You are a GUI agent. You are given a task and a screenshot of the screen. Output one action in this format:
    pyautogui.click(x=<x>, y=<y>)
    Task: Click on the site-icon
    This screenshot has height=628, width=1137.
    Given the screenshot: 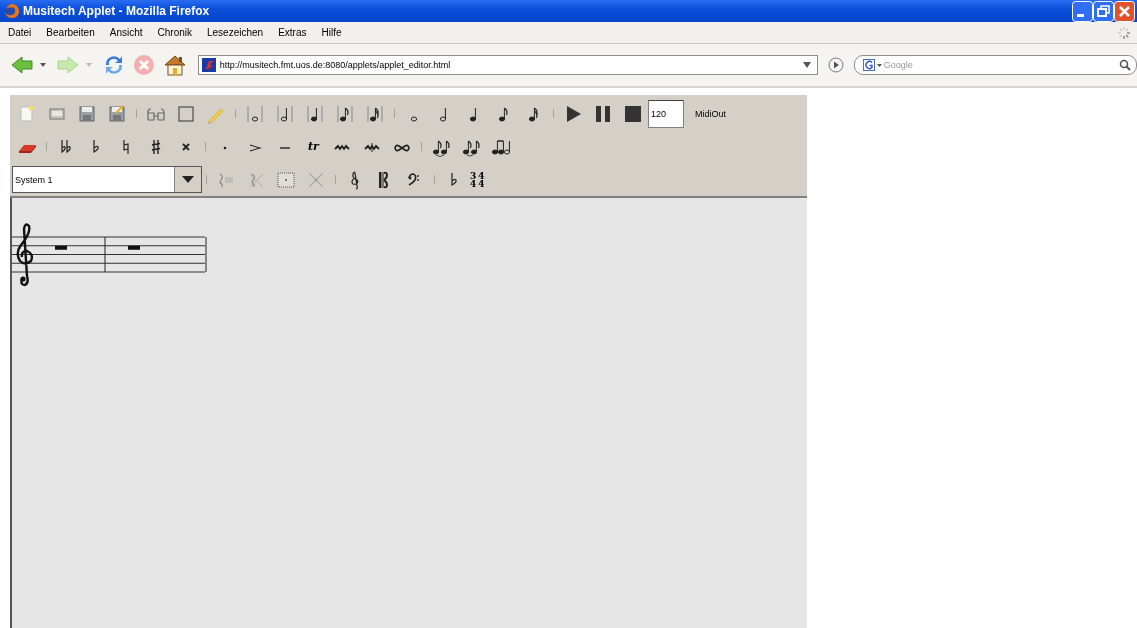 What is the action you would take?
    pyautogui.click(x=208, y=65)
    